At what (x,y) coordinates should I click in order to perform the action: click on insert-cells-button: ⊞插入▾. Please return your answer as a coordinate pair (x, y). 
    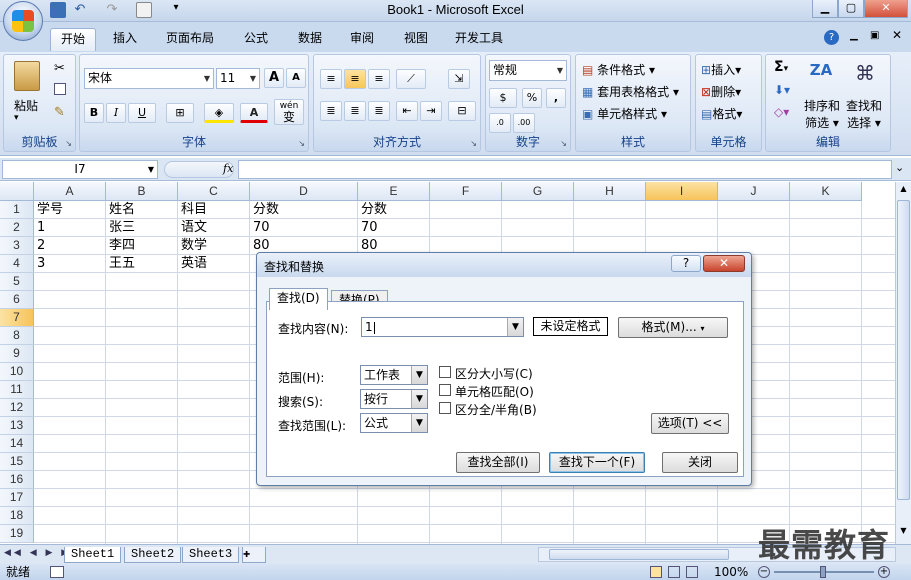
    Looking at the image, I should click on (721, 69).